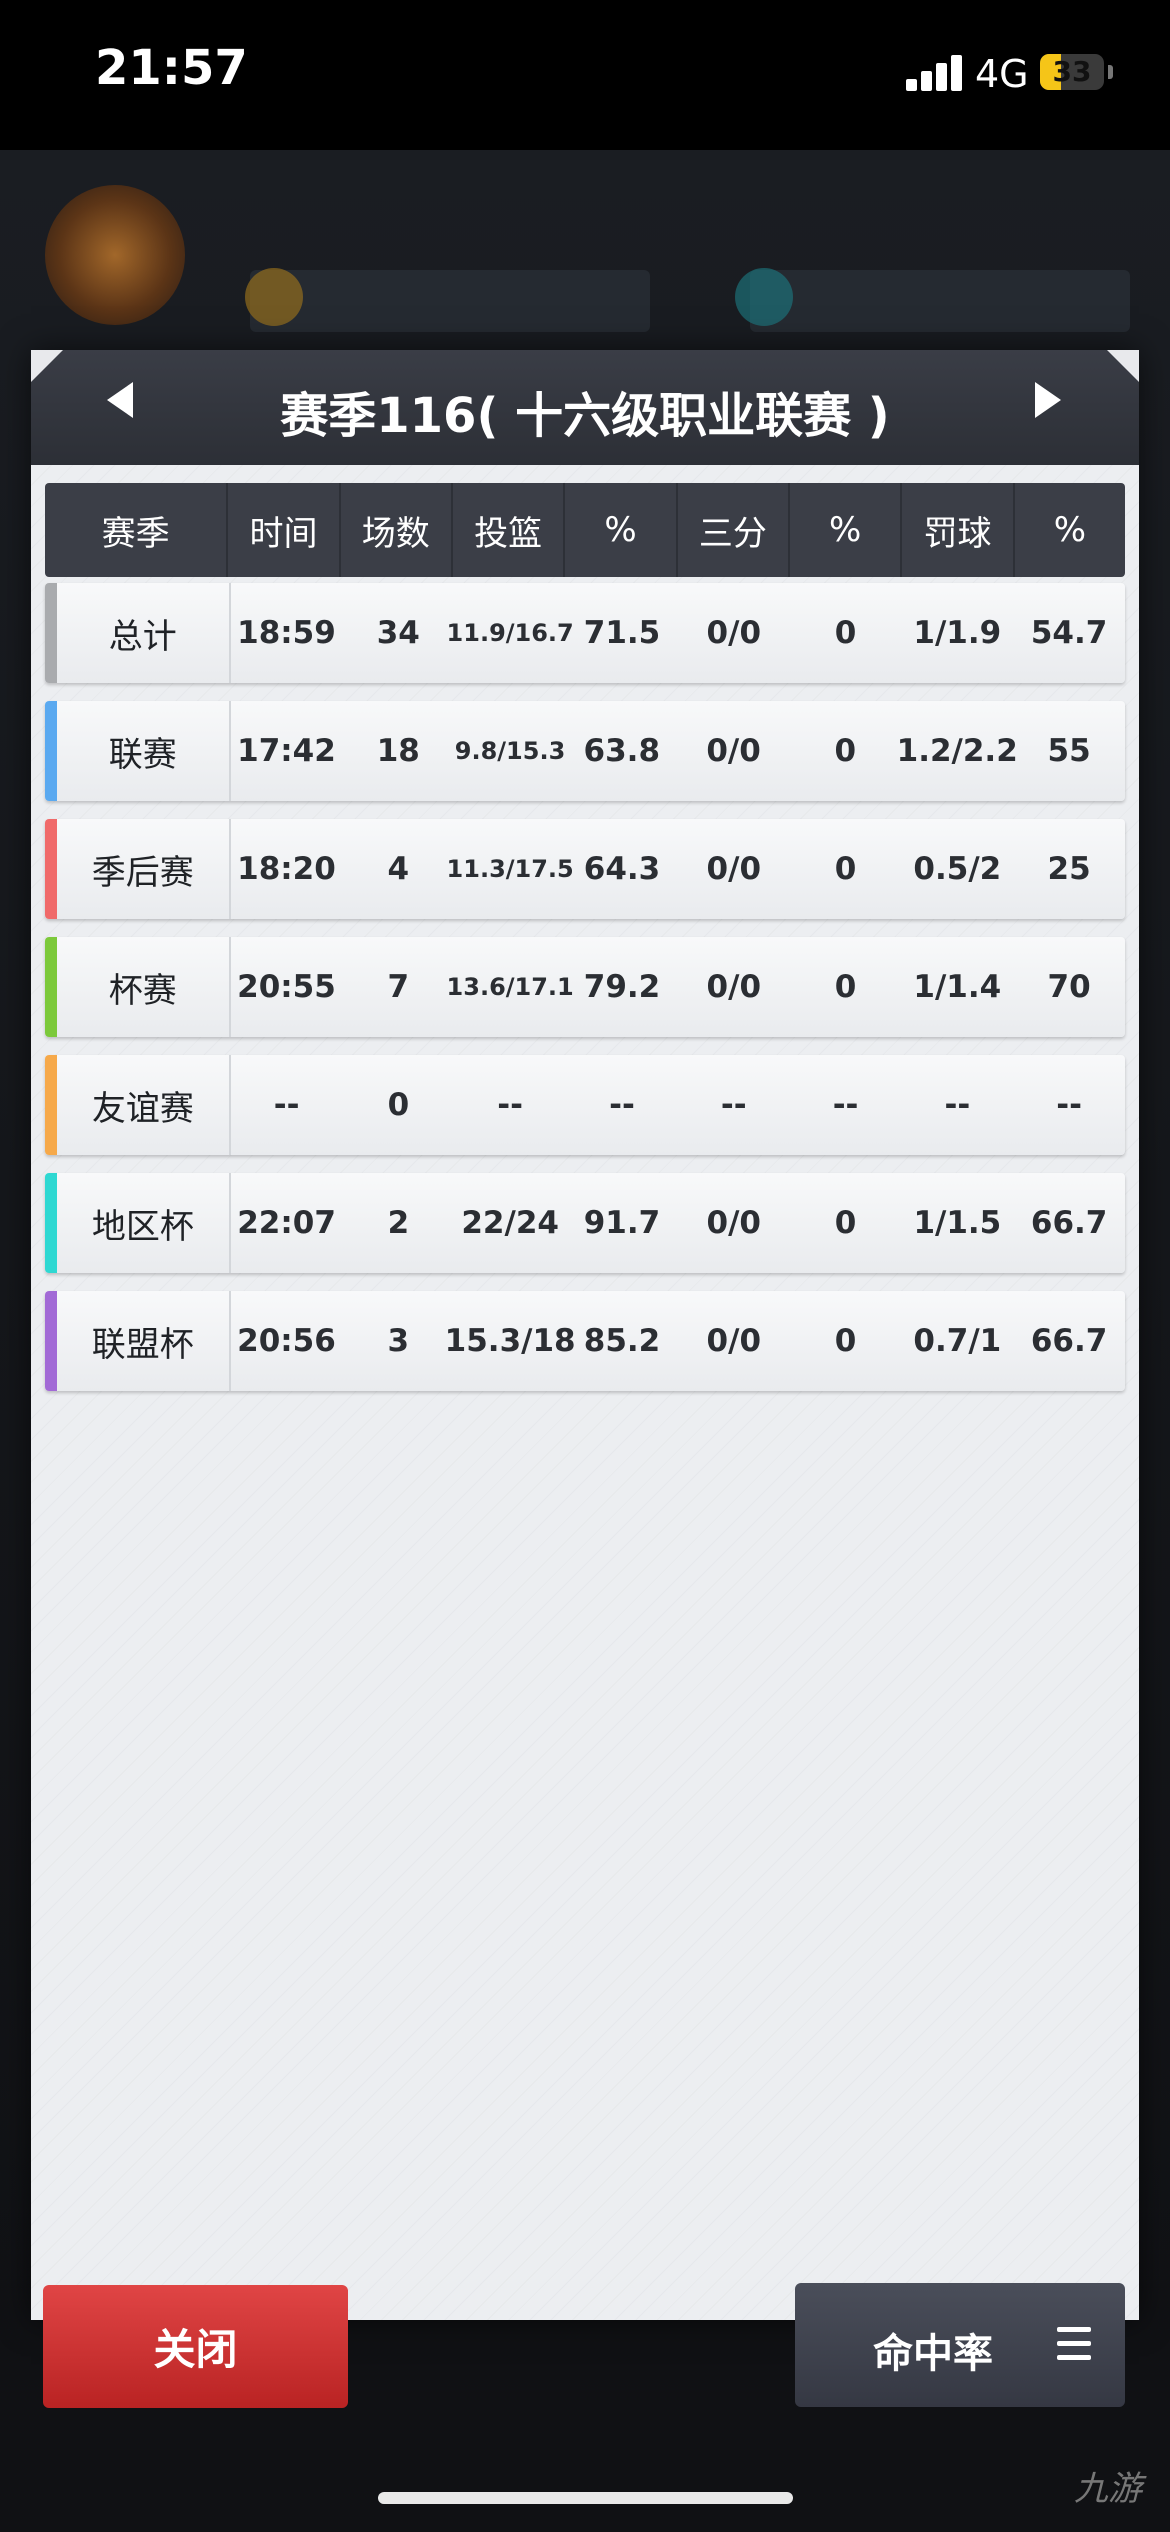 The height and width of the screenshot is (2532, 1170). I want to click on table-cell: 91.7, so click(622, 1223).